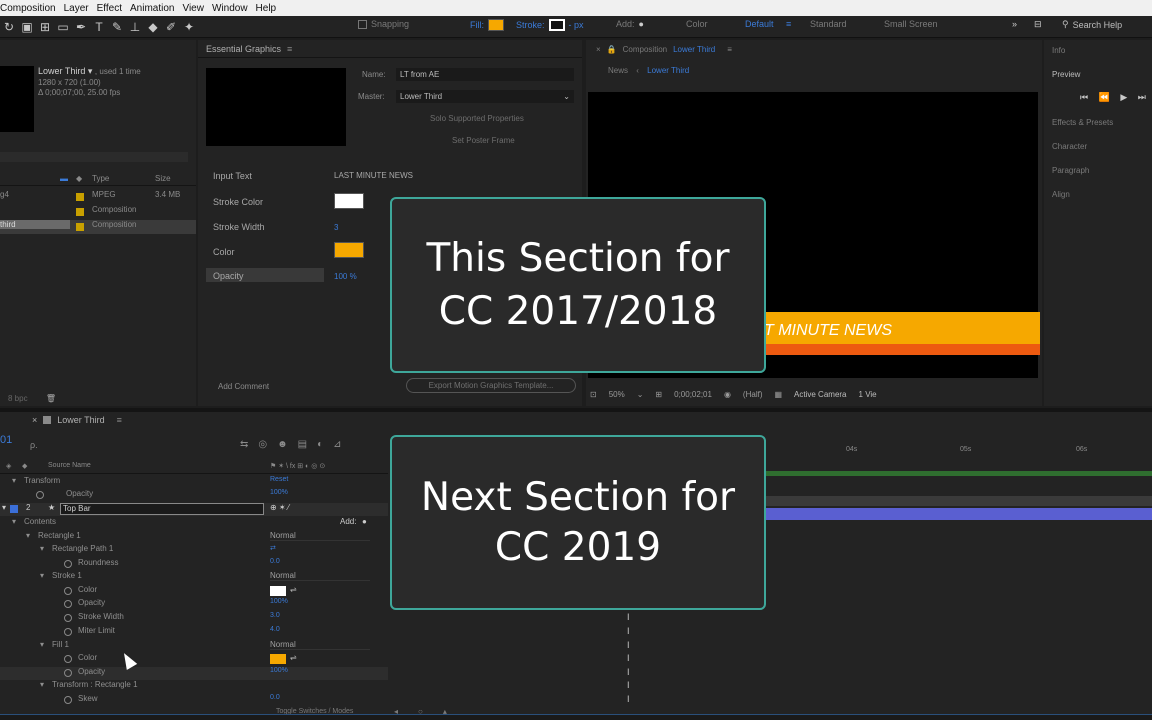 This screenshot has height=720, width=1152. Describe the element at coordinates (163, 178) in the screenshot. I see `size-column-header: Size` at that location.